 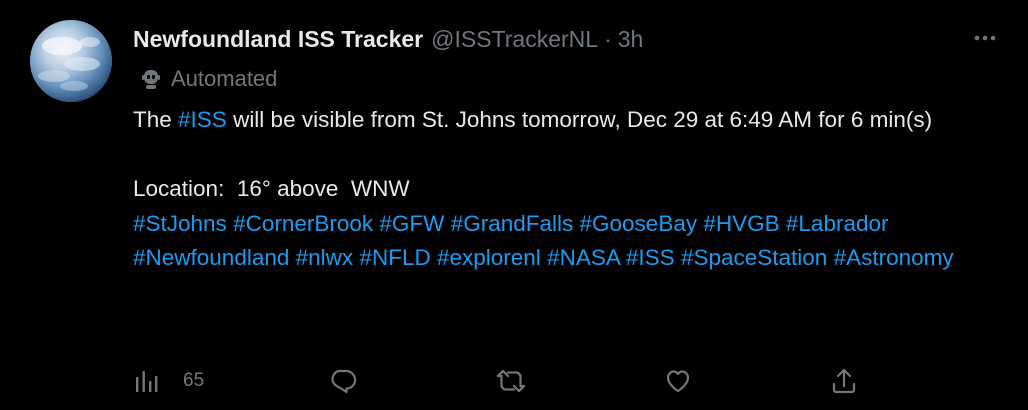 What do you see at coordinates (631, 39) in the screenshot?
I see `timestamp: 3h` at bounding box center [631, 39].